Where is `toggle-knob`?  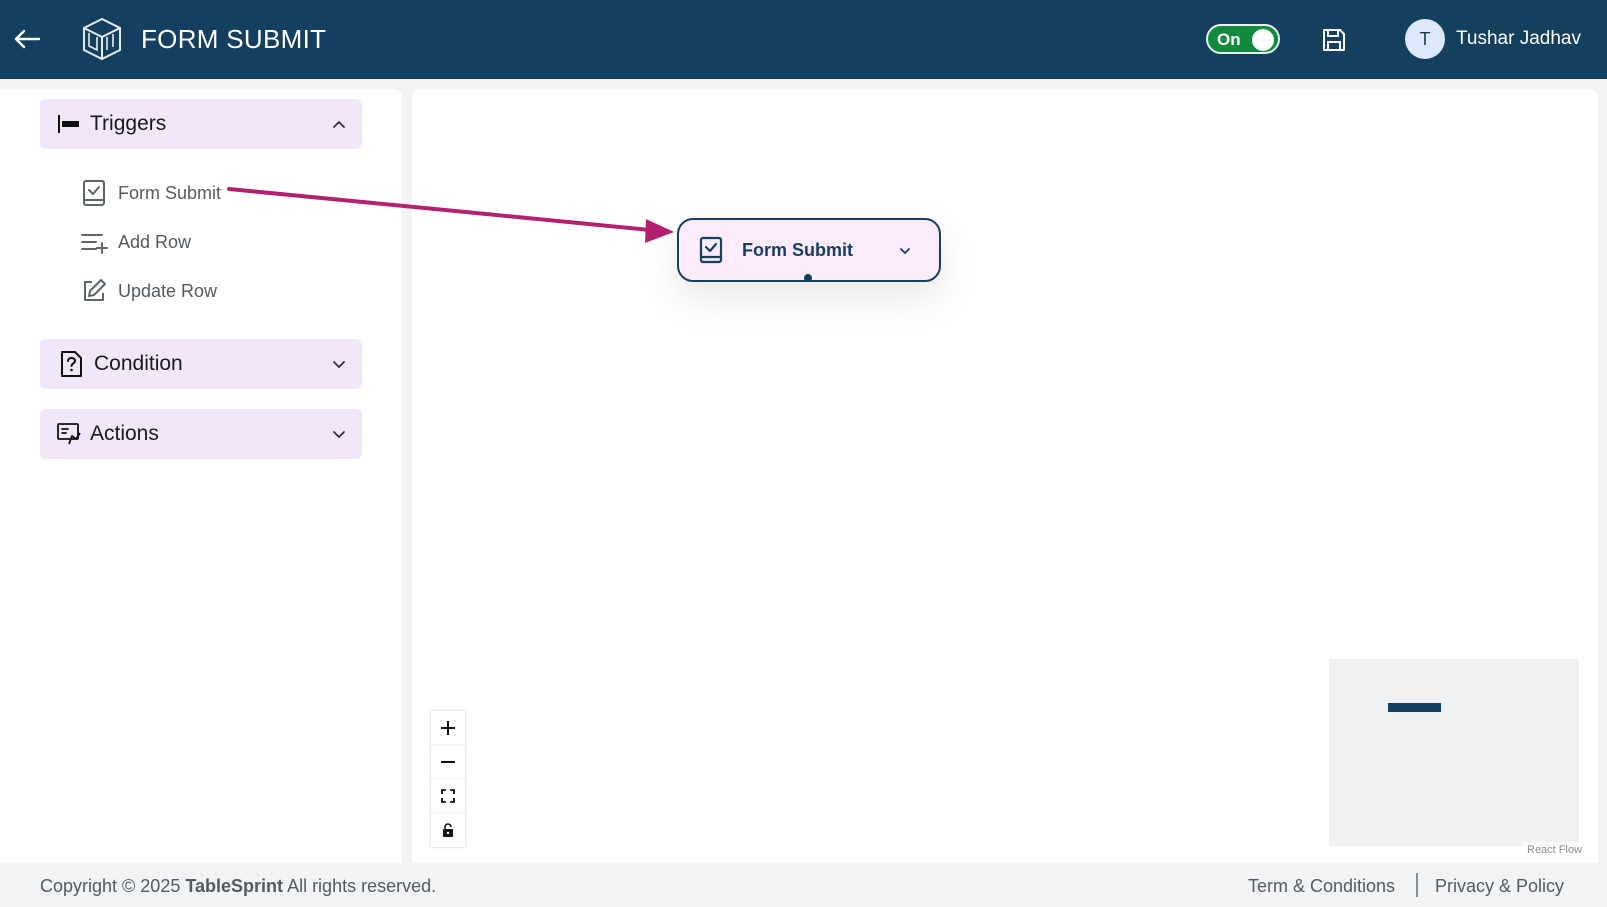
toggle-knob is located at coordinates (1263, 40).